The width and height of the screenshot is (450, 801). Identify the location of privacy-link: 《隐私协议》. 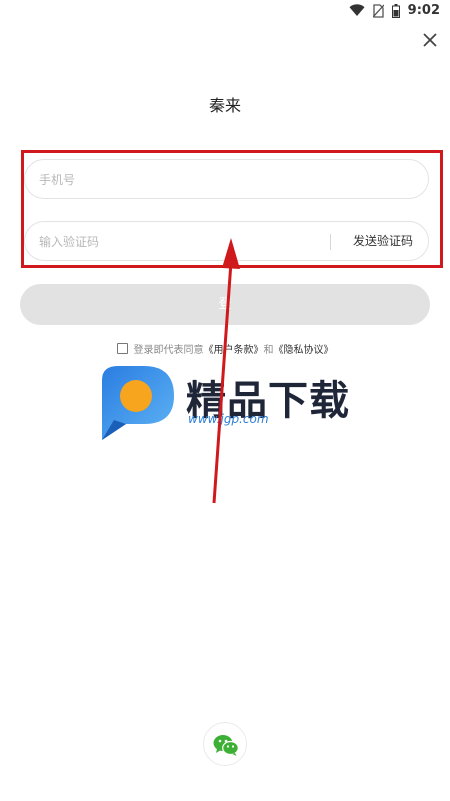
(304, 348).